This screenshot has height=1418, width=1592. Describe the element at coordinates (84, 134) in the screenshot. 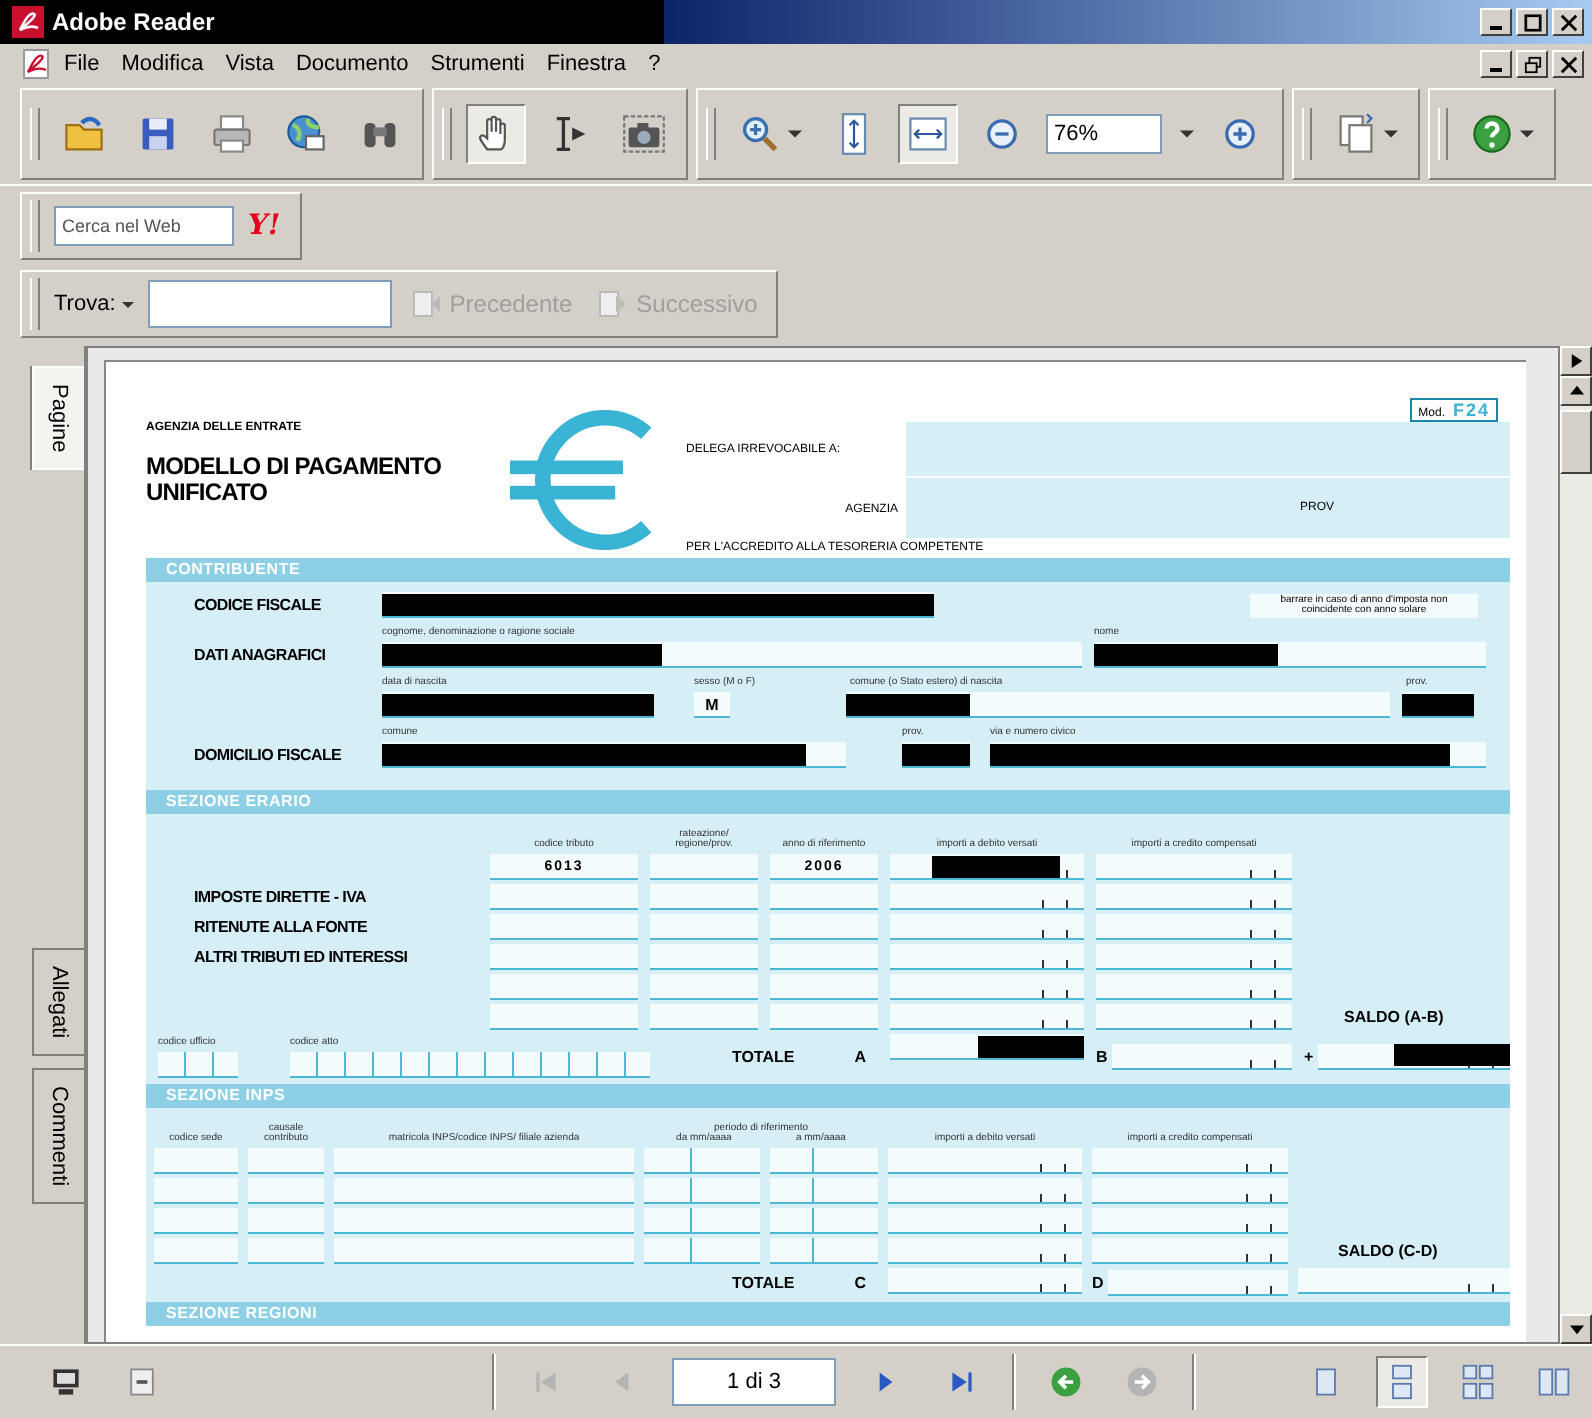

I see `folder-icon` at that location.